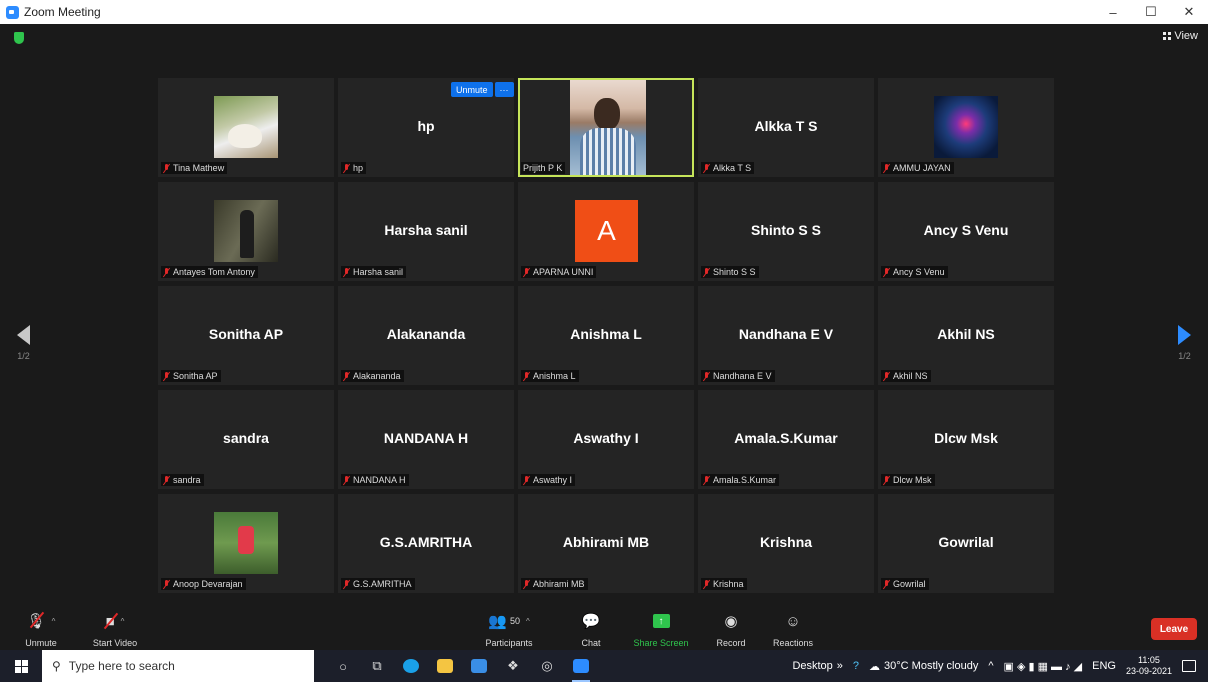 The width and height of the screenshot is (1208, 682). Describe the element at coordinates (426, 543) in the screenshot. I see `participant-tile: G.S.AMRITHA G.S.AMRITHA` at that location.